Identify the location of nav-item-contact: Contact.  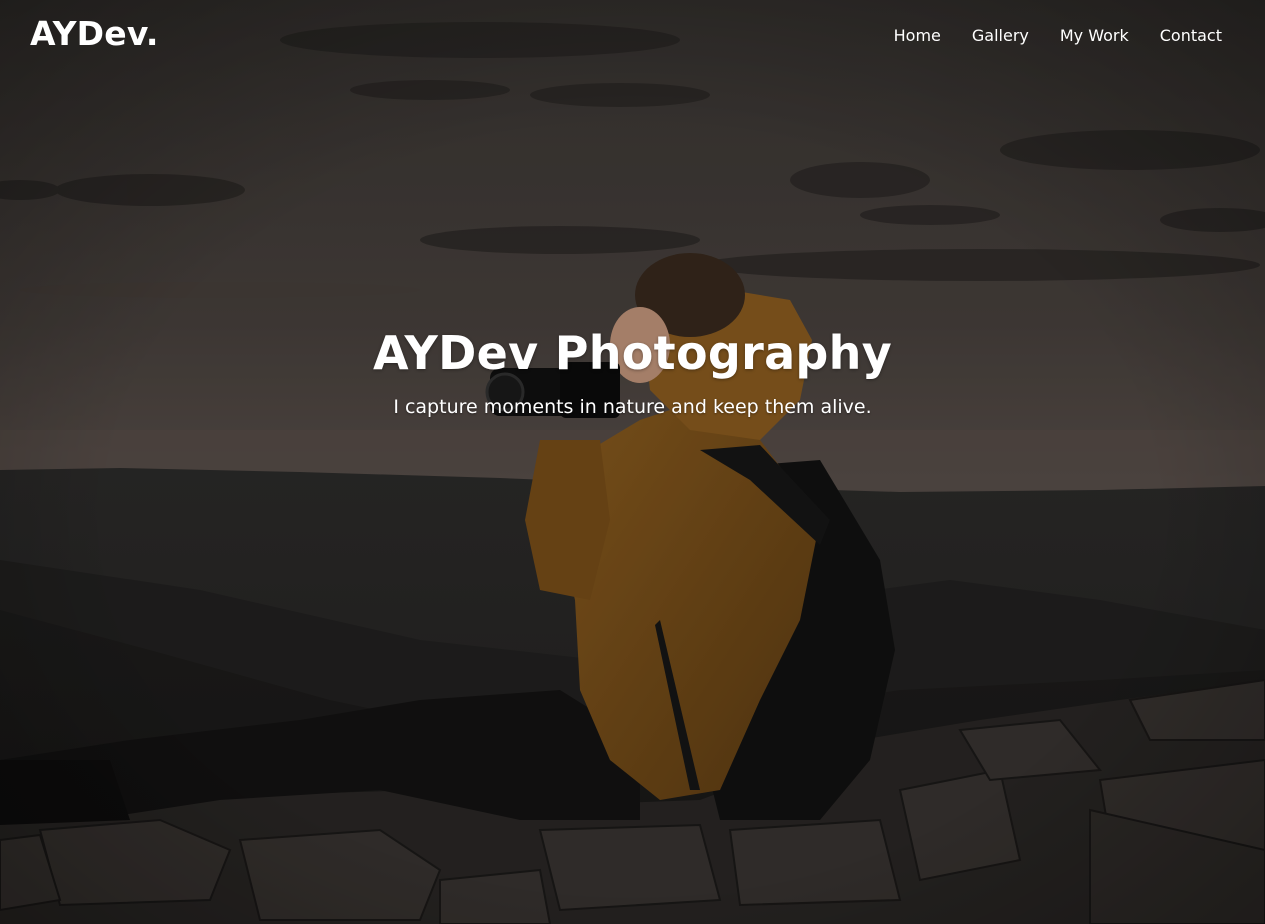
(1191, 35).